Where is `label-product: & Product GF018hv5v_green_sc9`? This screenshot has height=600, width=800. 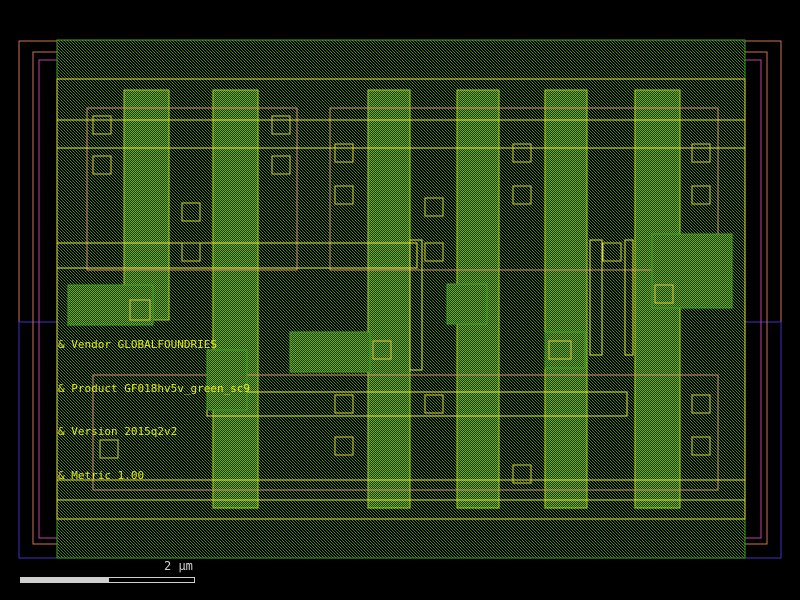 label-product: & Product GF018hv5v_green_sc9 is located at coordinates (154, 388).